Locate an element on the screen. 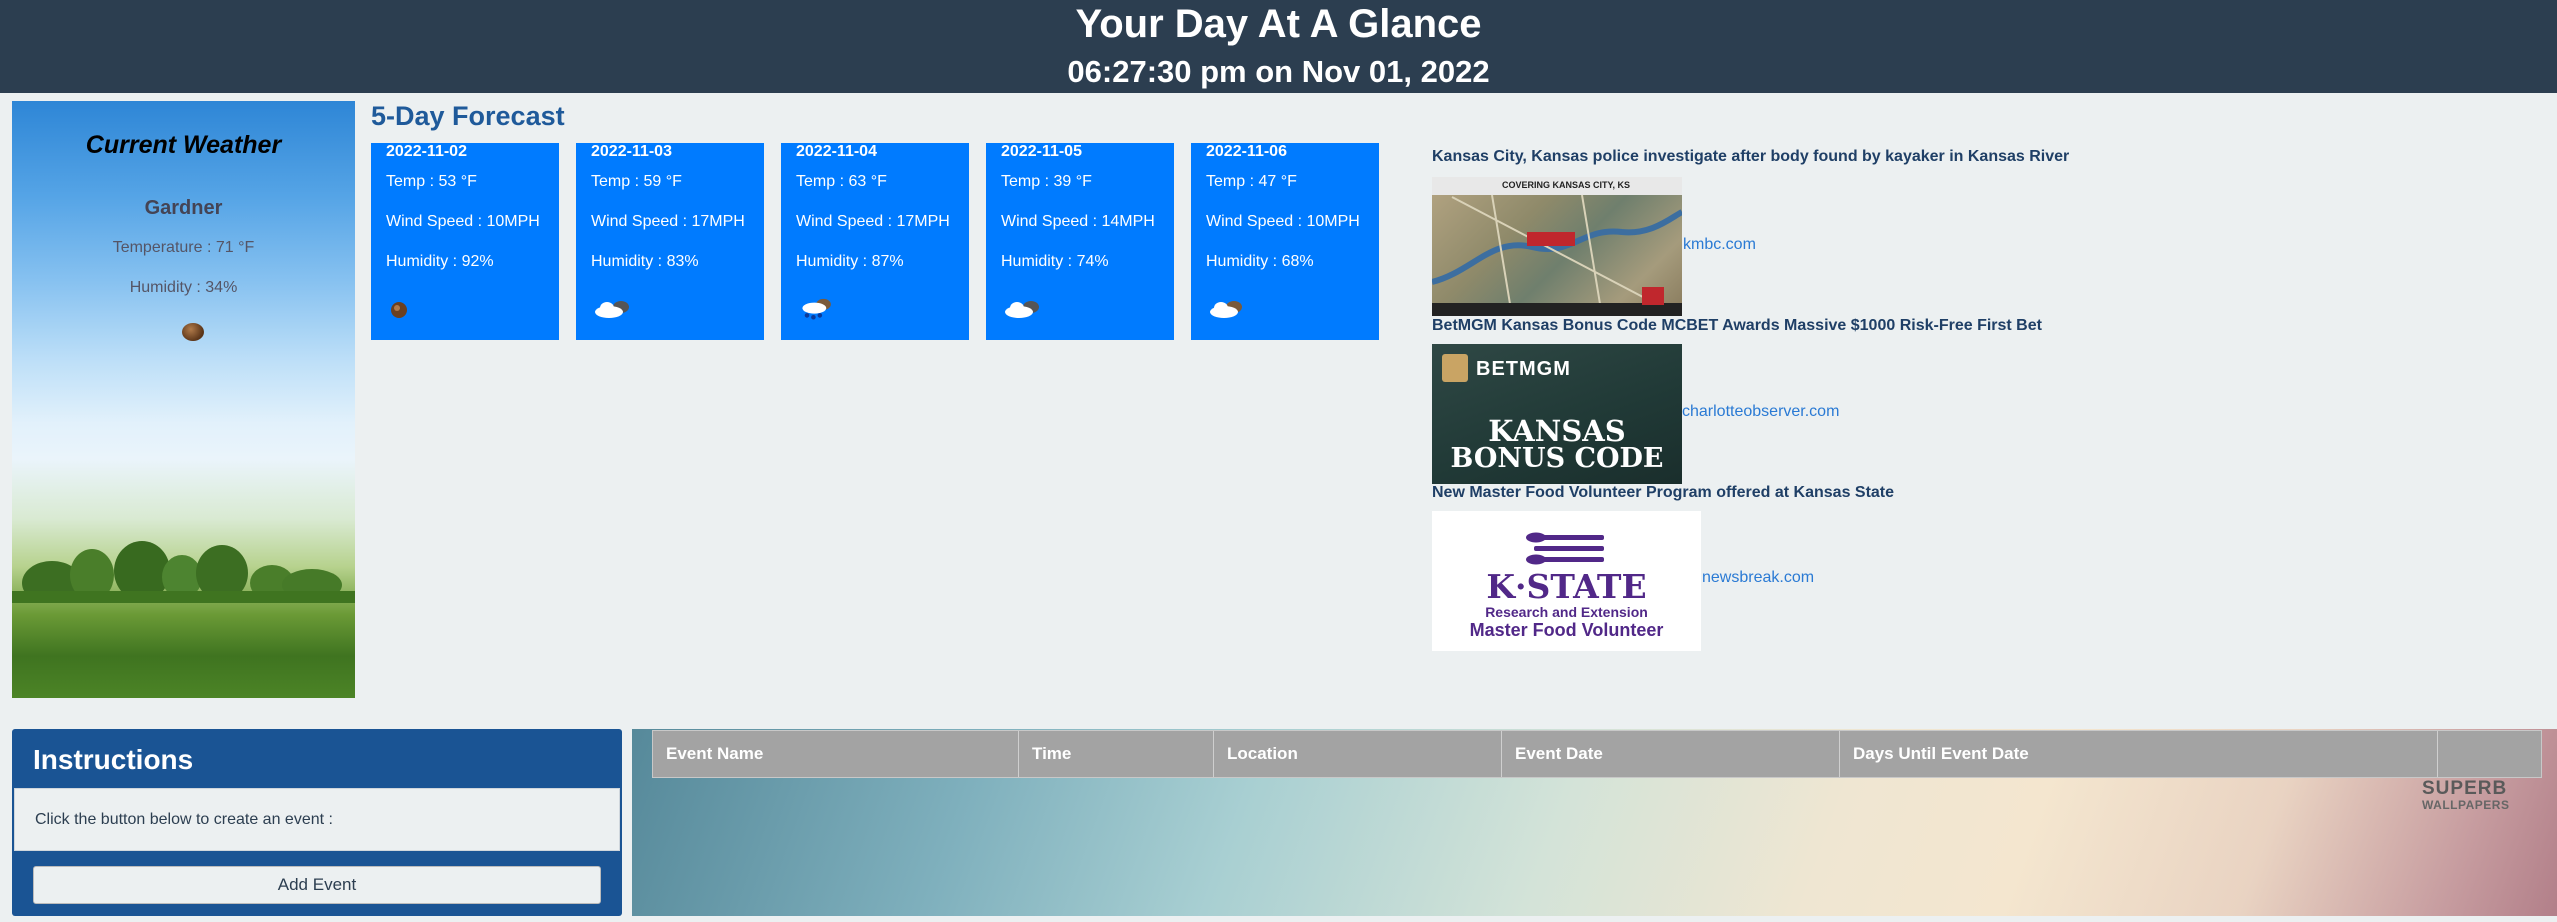  news-image: COVERING KANSAS CITY, KS is located at coordinates (1557, 246).